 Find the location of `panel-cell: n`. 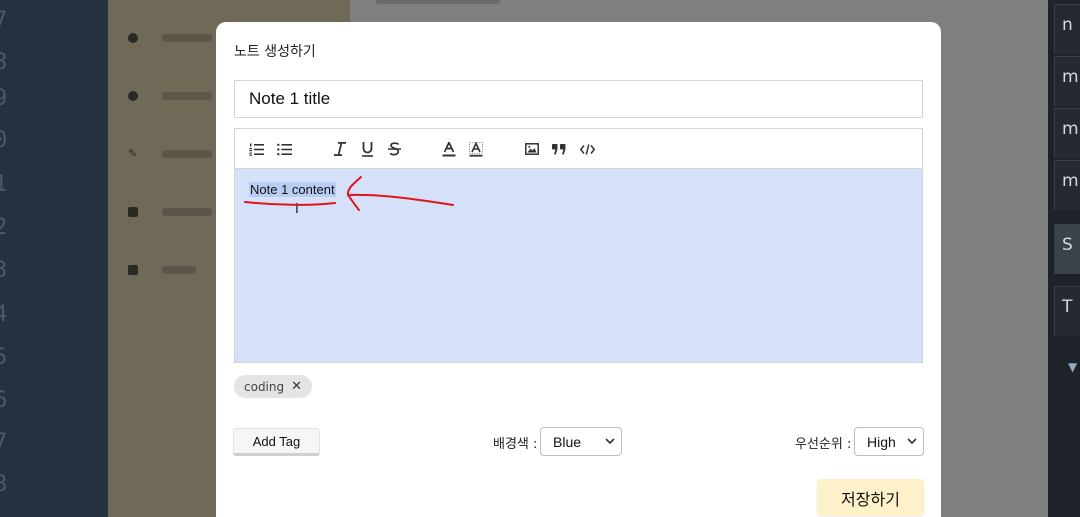

panel-cell: n is located at coordinates (1067, 29).